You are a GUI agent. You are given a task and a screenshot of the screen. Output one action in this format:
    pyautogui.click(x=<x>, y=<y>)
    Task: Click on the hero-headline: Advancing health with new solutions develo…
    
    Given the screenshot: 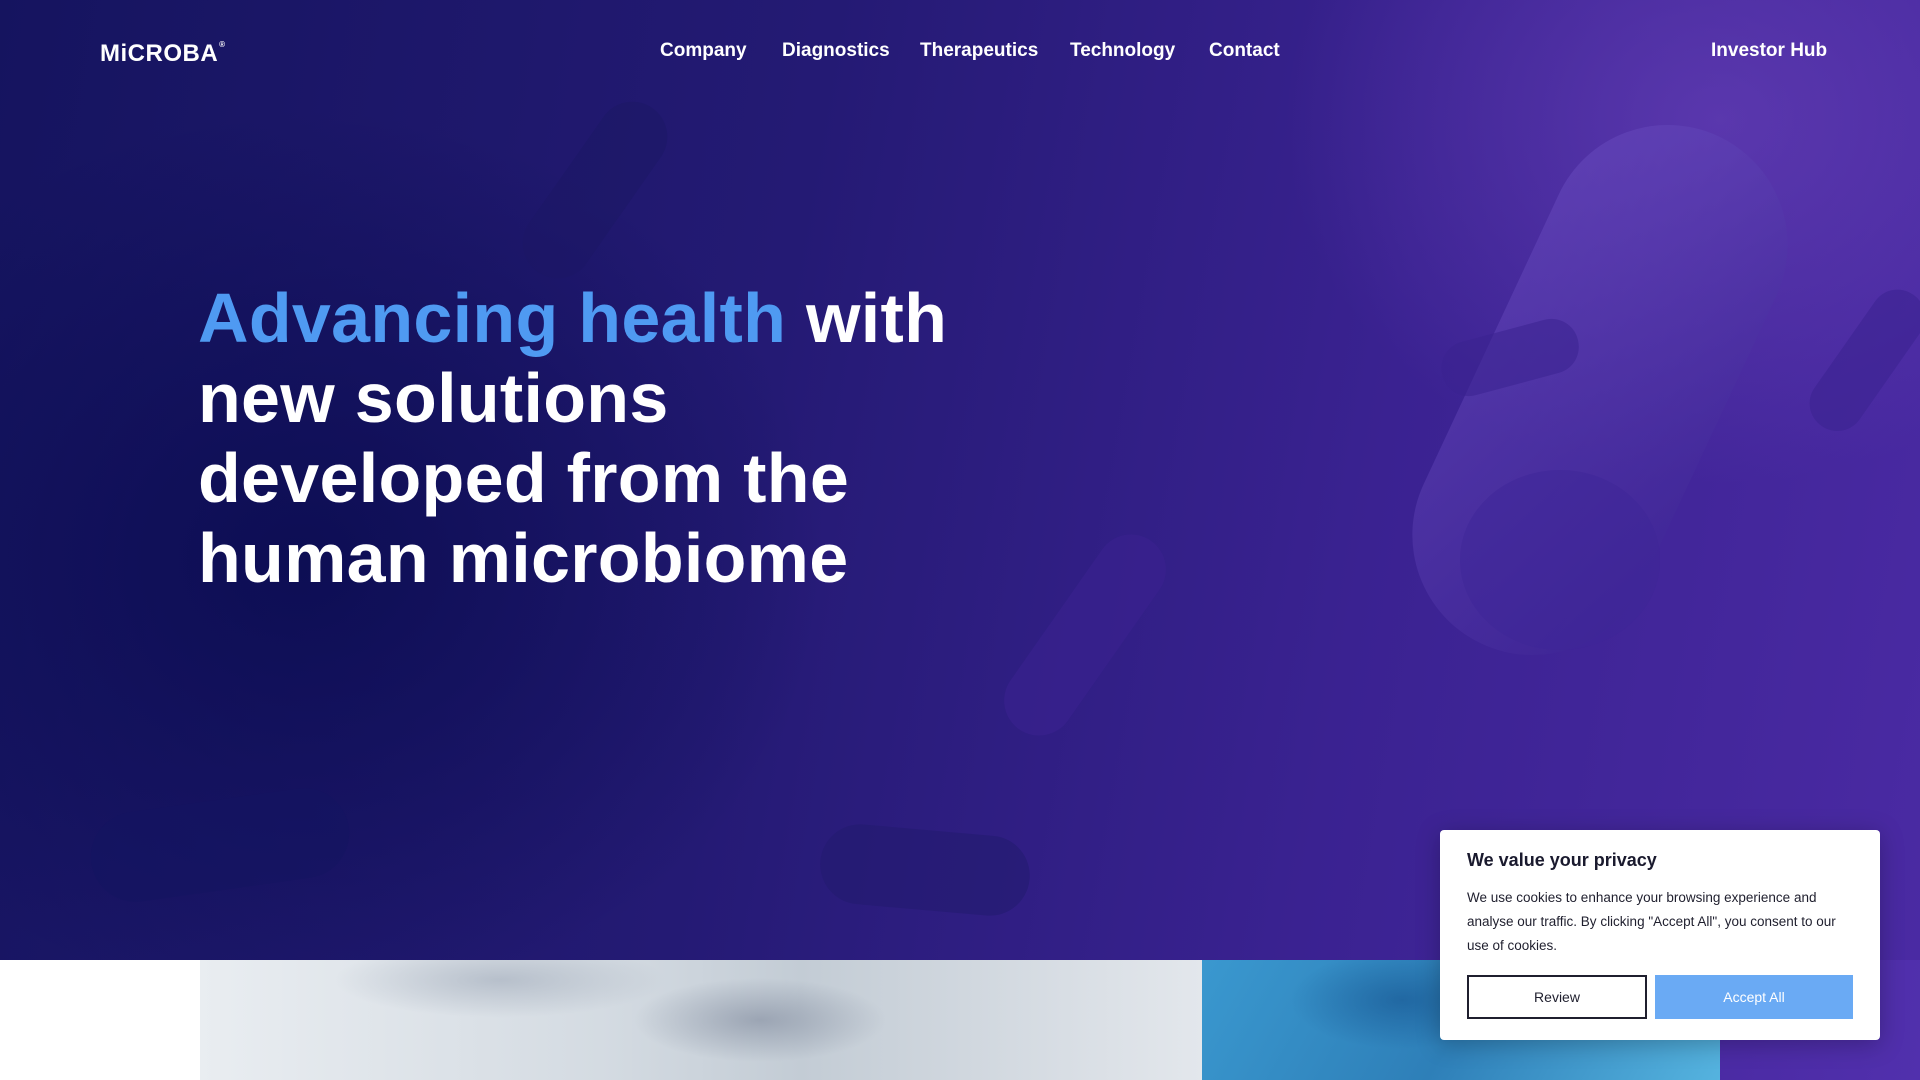 What is the action you would take?
    pyautogui.click(x=598, y=438)
    